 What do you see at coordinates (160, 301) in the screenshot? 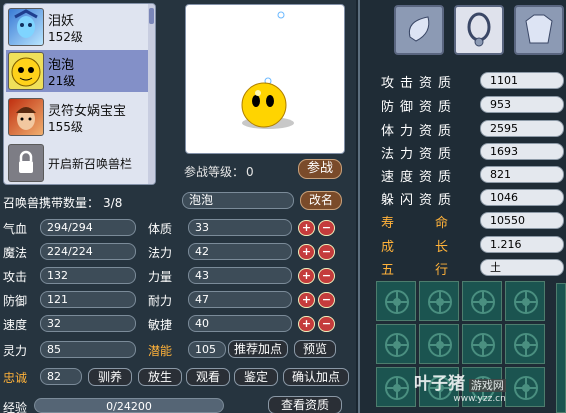
I see `attr-label-endurance: 耐力` at bounding box center [160, 301].